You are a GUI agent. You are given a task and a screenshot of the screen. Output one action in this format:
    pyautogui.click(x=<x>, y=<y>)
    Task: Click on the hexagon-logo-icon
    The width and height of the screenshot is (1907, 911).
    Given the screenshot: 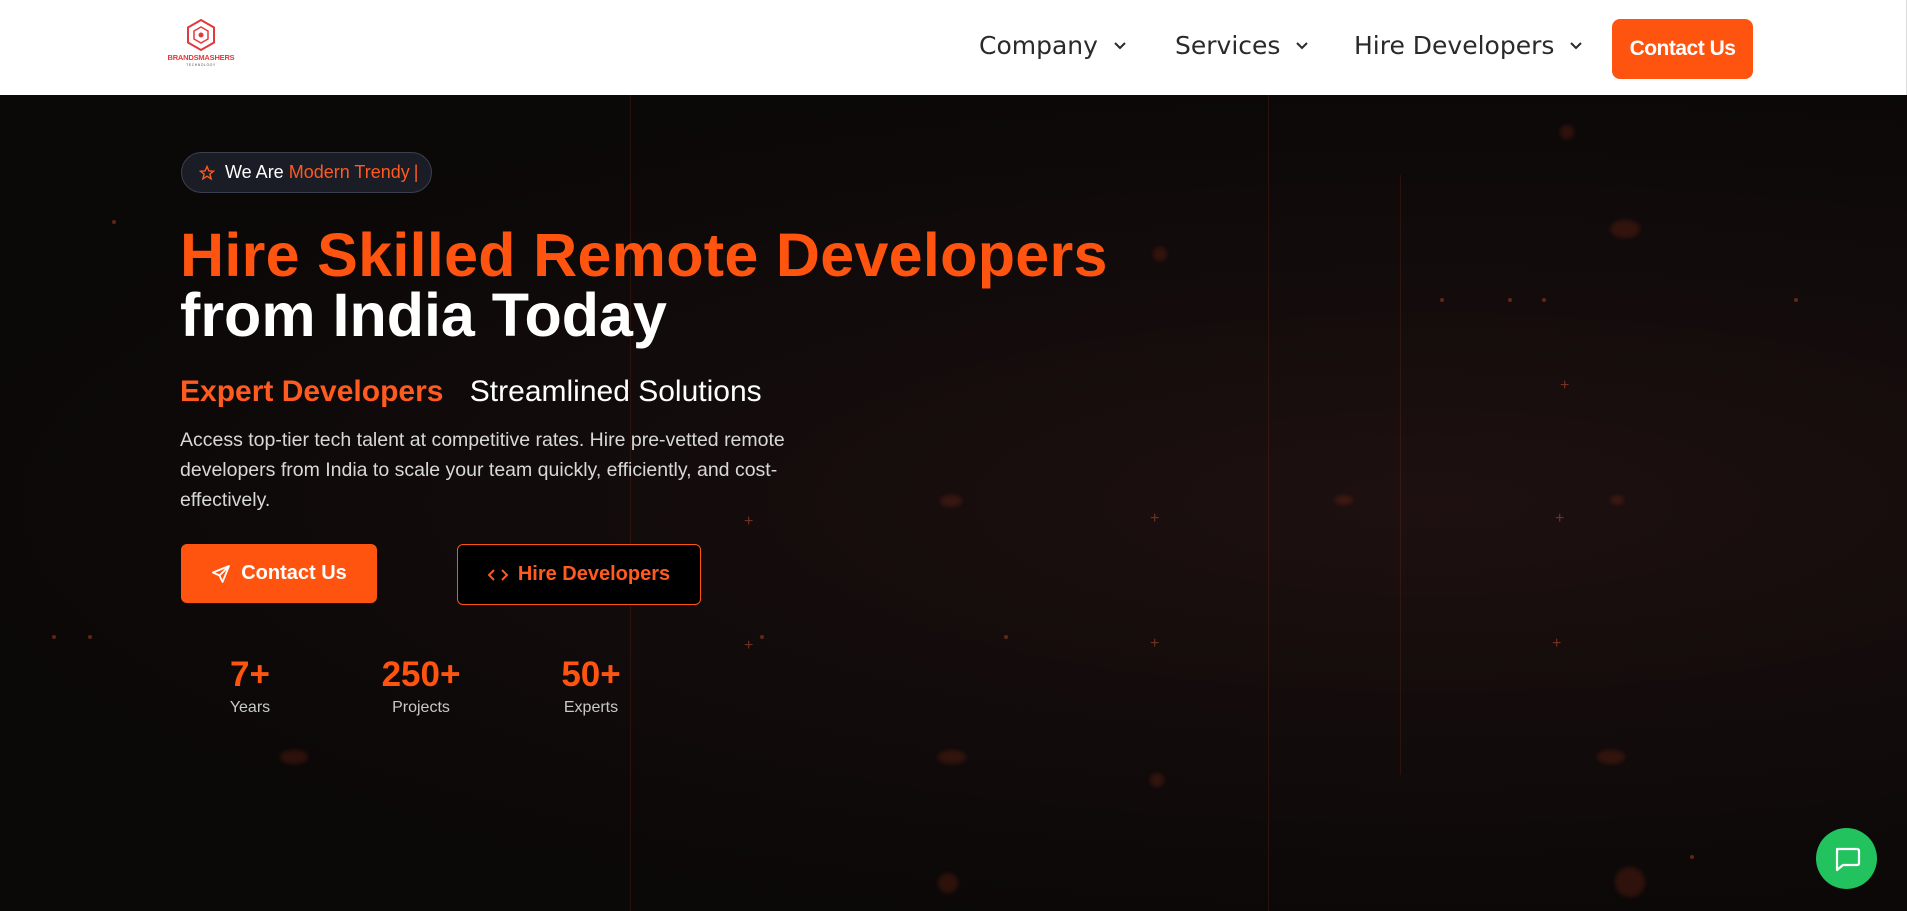 What is the action you would take?
    pyautogui.click(x=201, y=35)
    